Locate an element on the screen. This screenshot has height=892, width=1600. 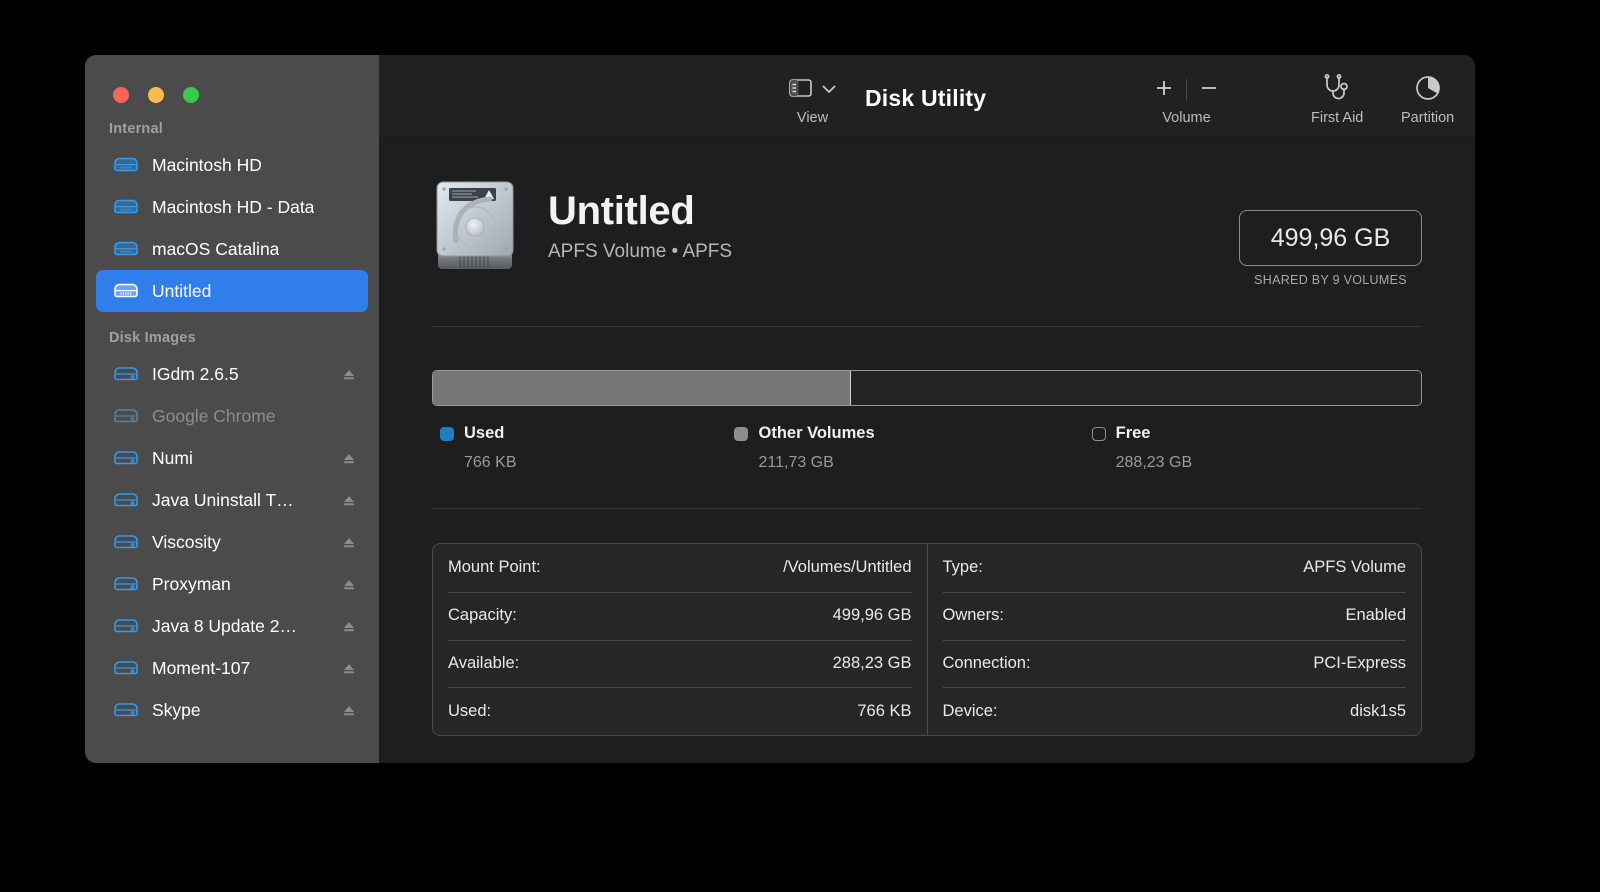
info-key: Owners: is located at coordinates (973, 615).